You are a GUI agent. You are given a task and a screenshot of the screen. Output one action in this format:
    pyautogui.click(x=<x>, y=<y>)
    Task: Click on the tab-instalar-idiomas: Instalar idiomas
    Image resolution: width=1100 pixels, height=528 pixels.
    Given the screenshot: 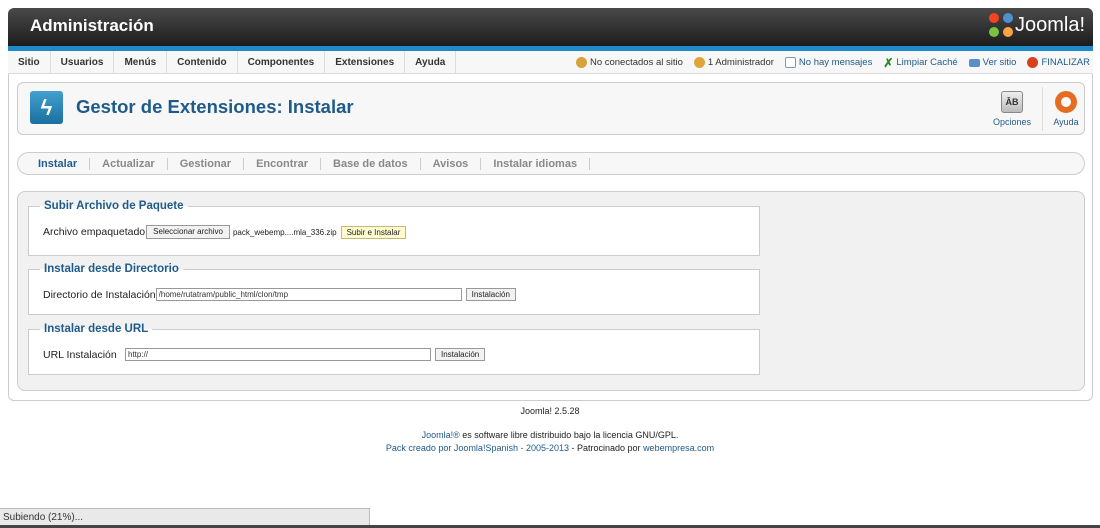 What is the action you would take?
    pyautogui.click(x=536, y=163)
    